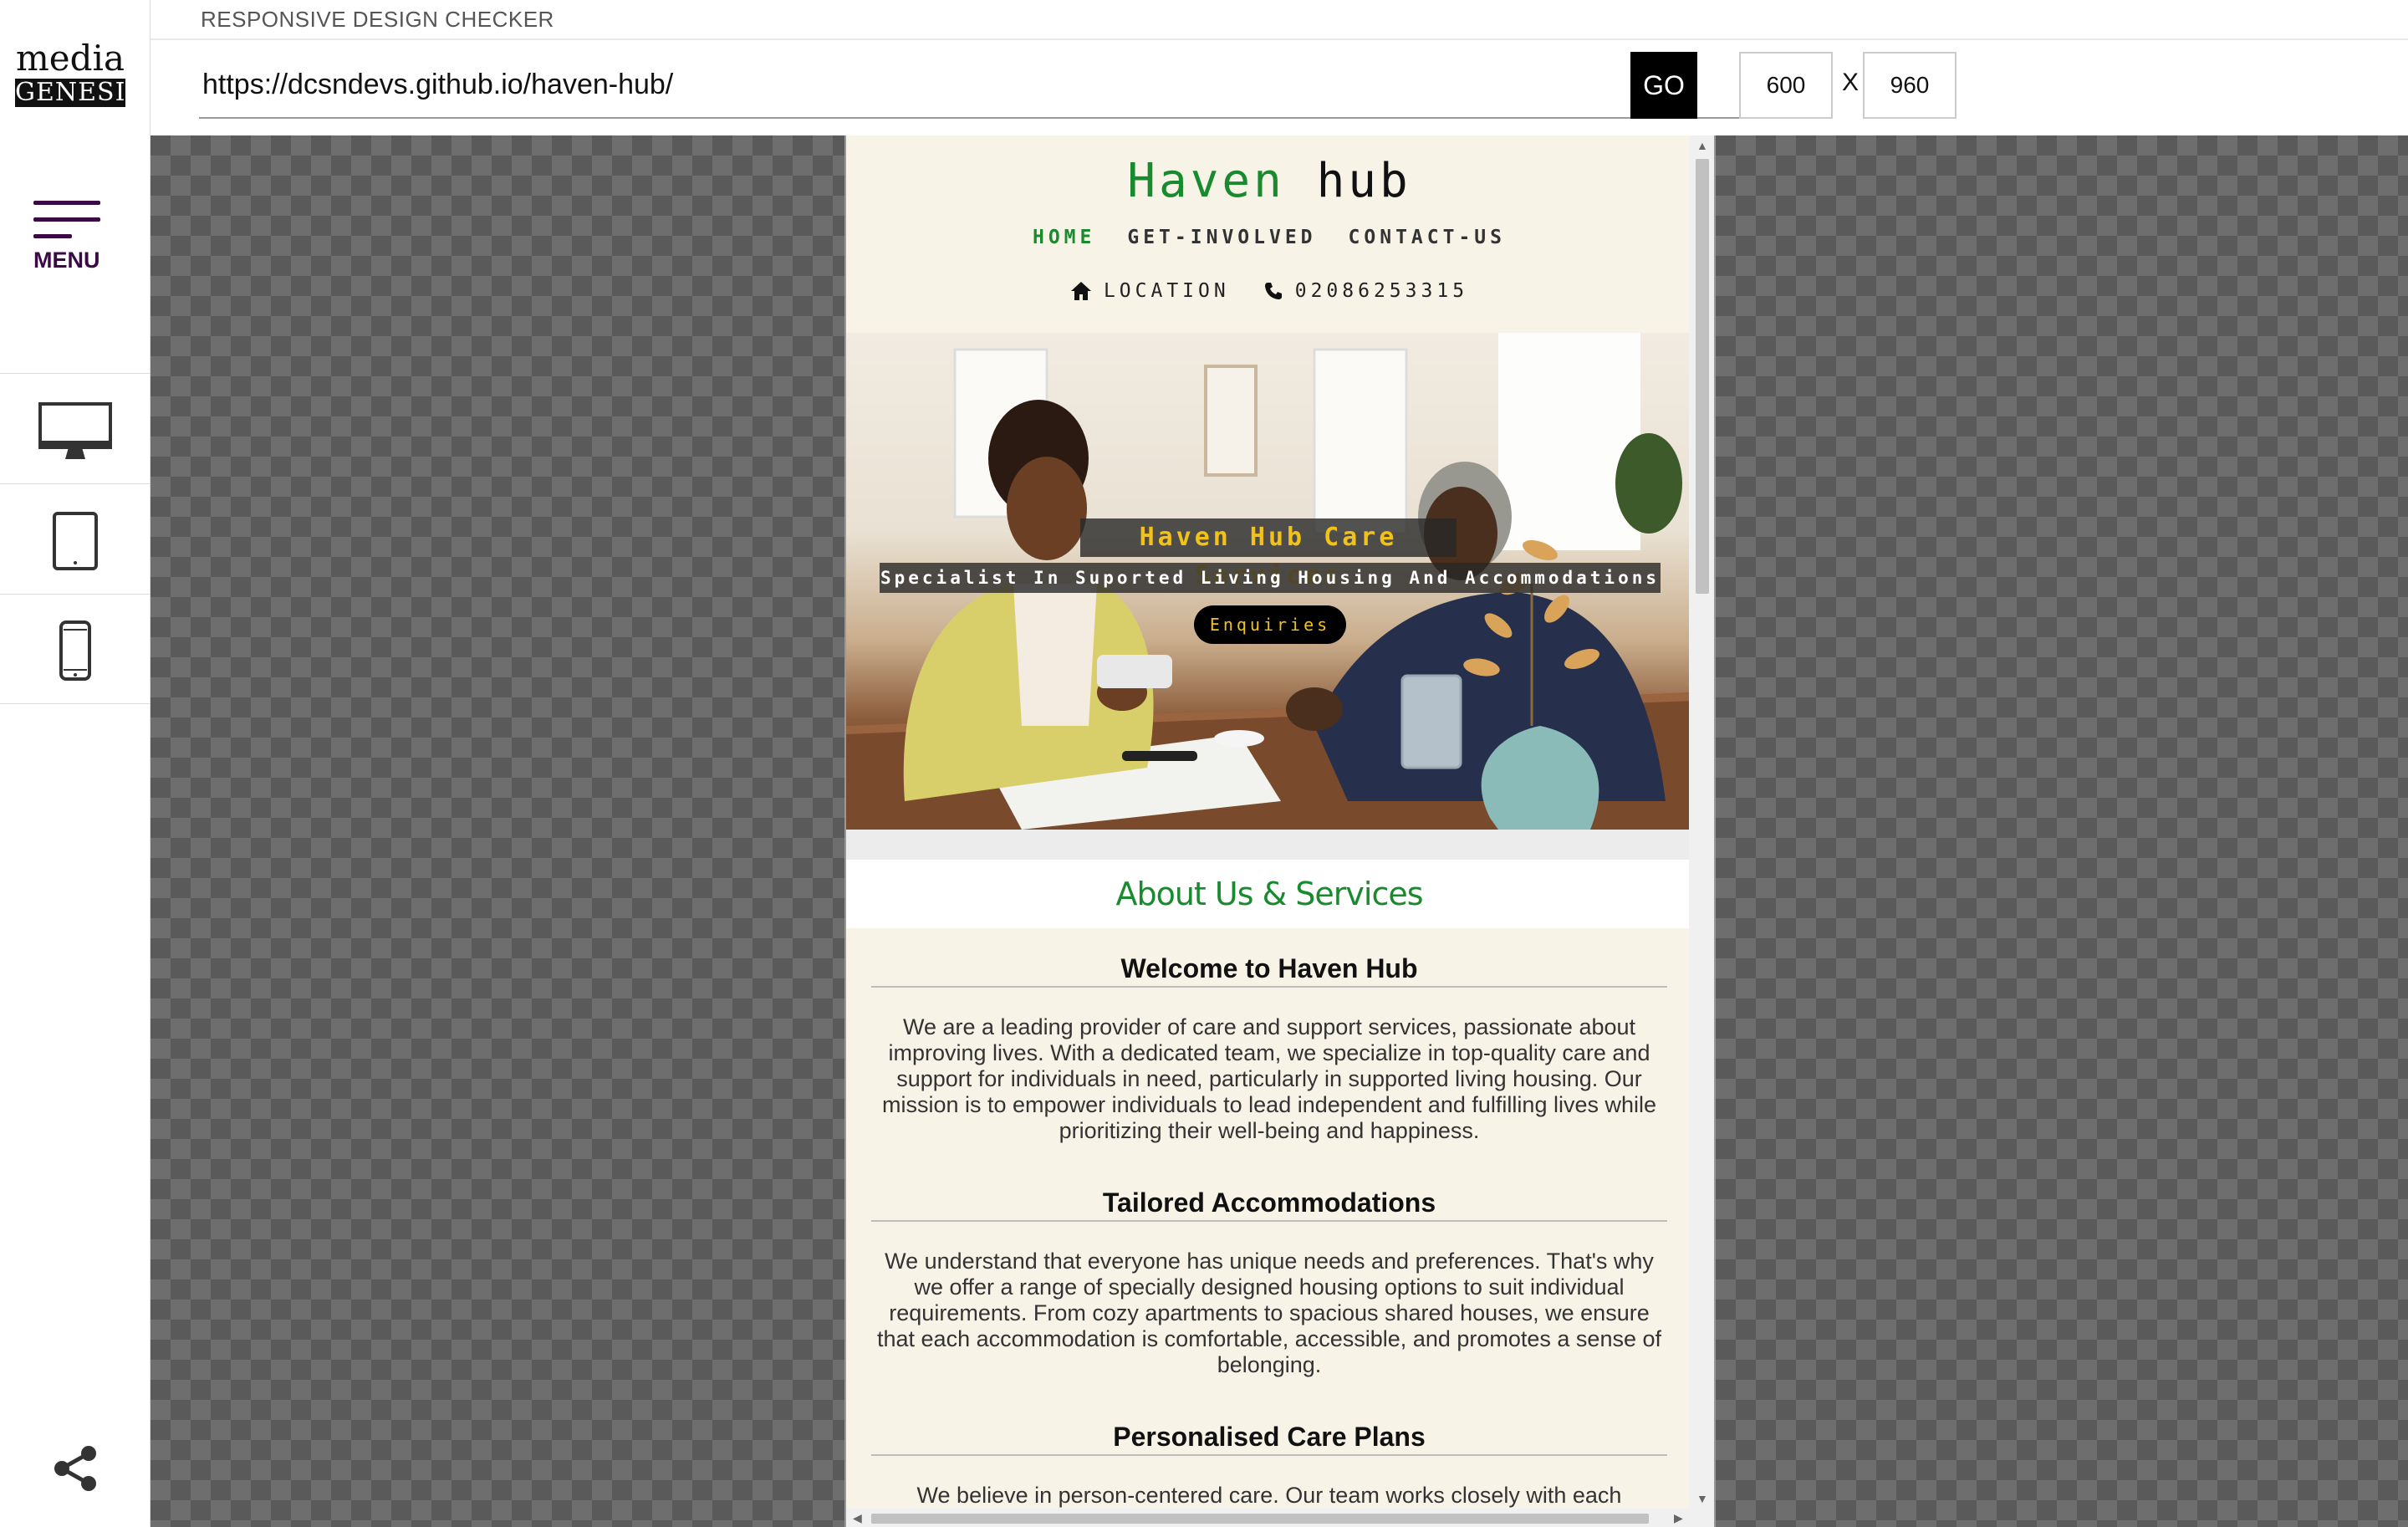 Image resolution: width=2408 pixels, height=1527 pixels. I want to click on phone-link: 02086253315, so click(1366, 291).